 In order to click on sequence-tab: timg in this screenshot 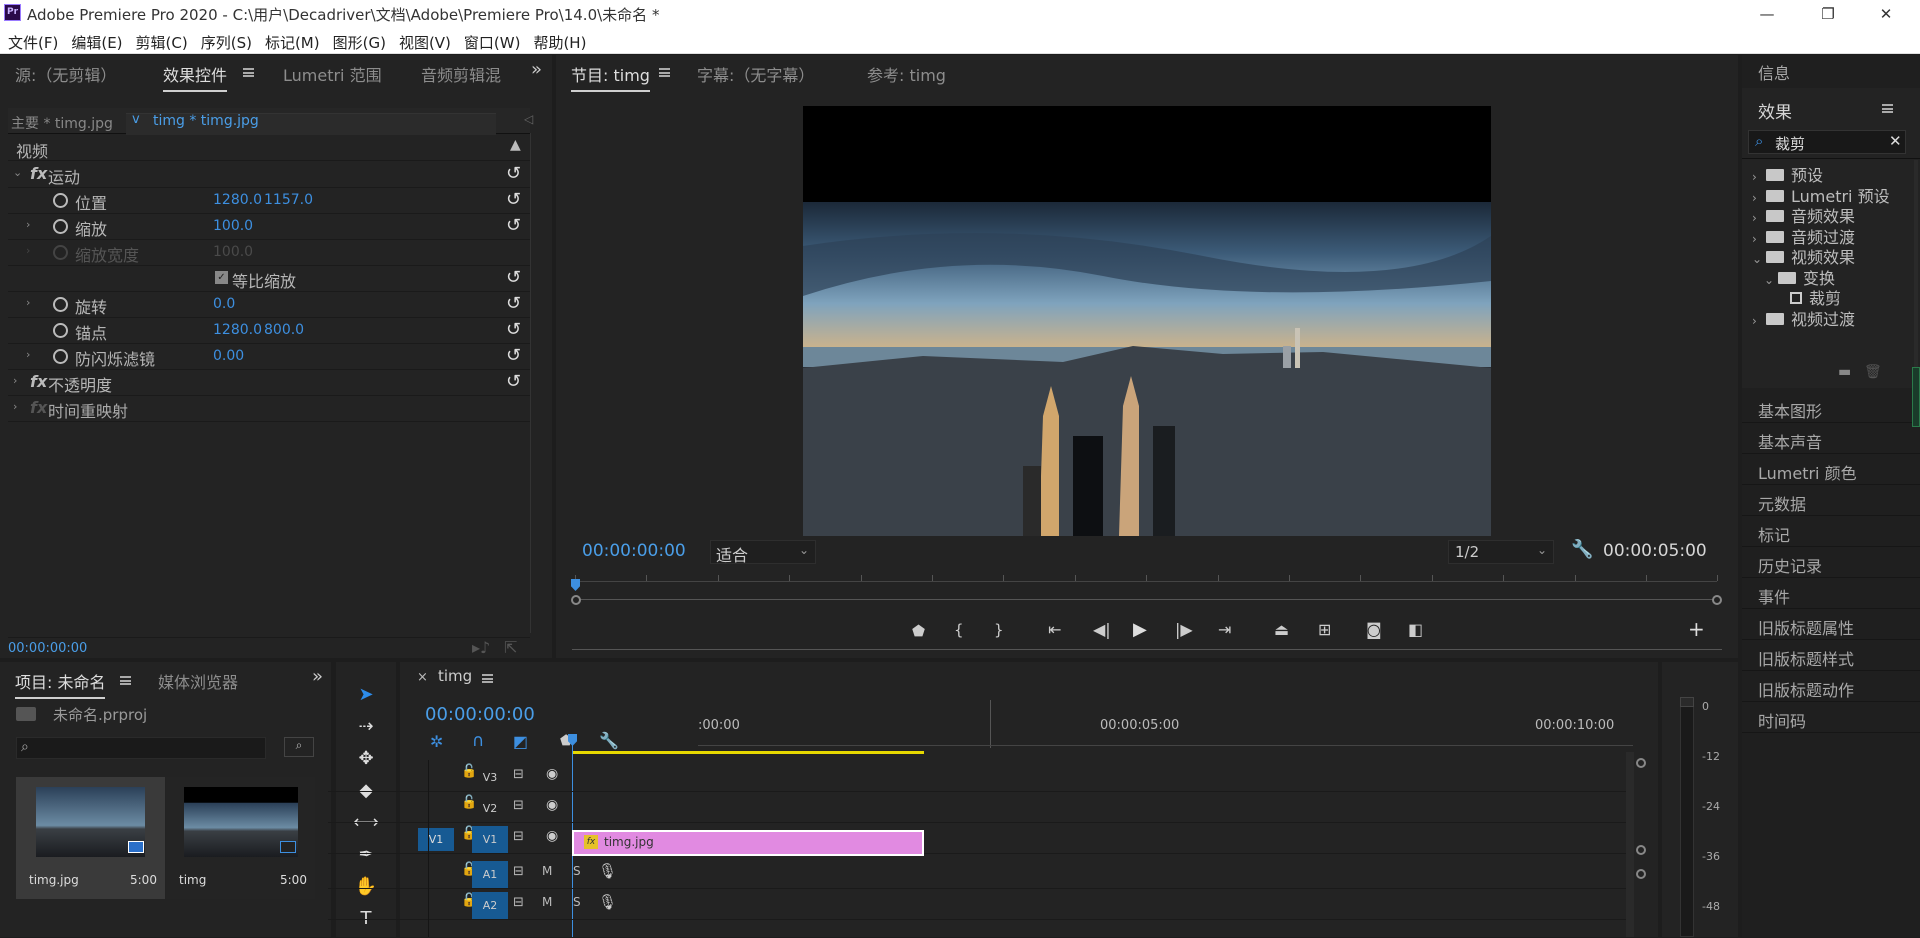, I will do `click(455, 676)`.